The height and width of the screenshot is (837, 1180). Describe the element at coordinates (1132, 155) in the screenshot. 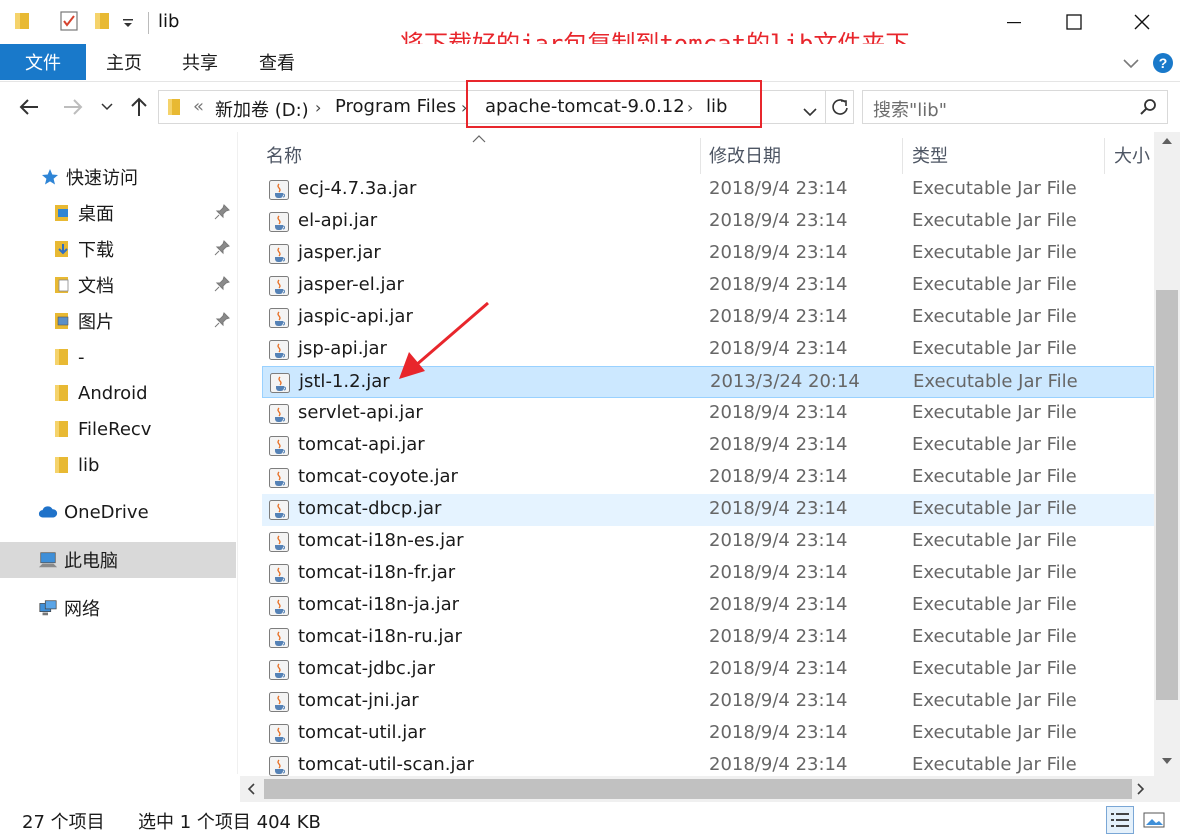

I see `column-header-size: 大小` at that location.